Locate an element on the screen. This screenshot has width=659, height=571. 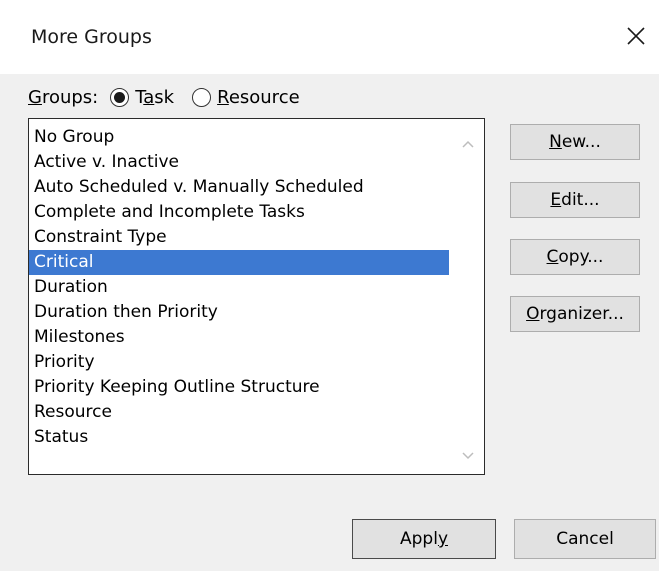
task-label-post: sk is located at coordinates (164, 97).